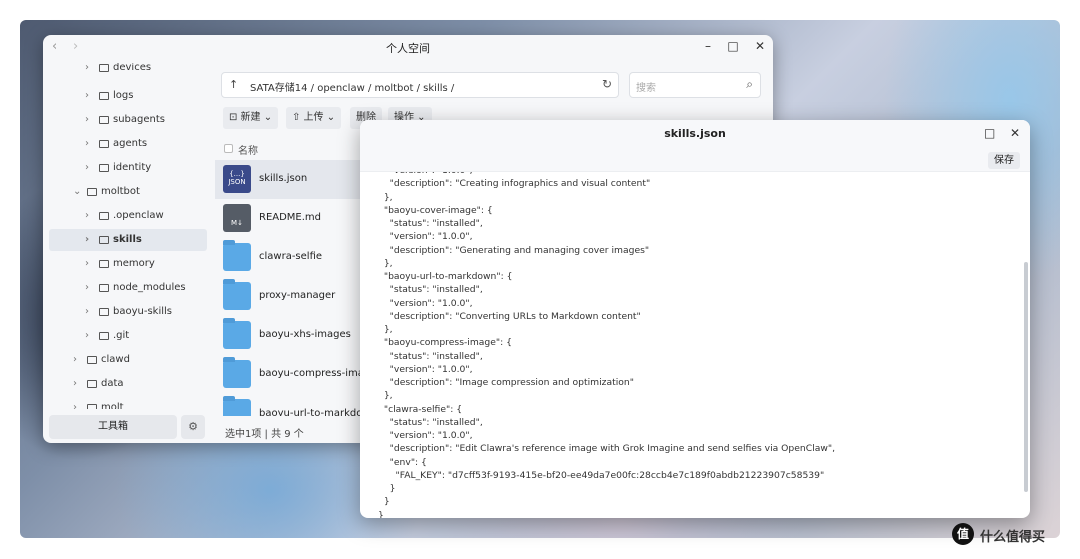  Describe the element at coordinates (963, 534) in the screenshot. I see `watermark-logo-icon: 值` at that location.